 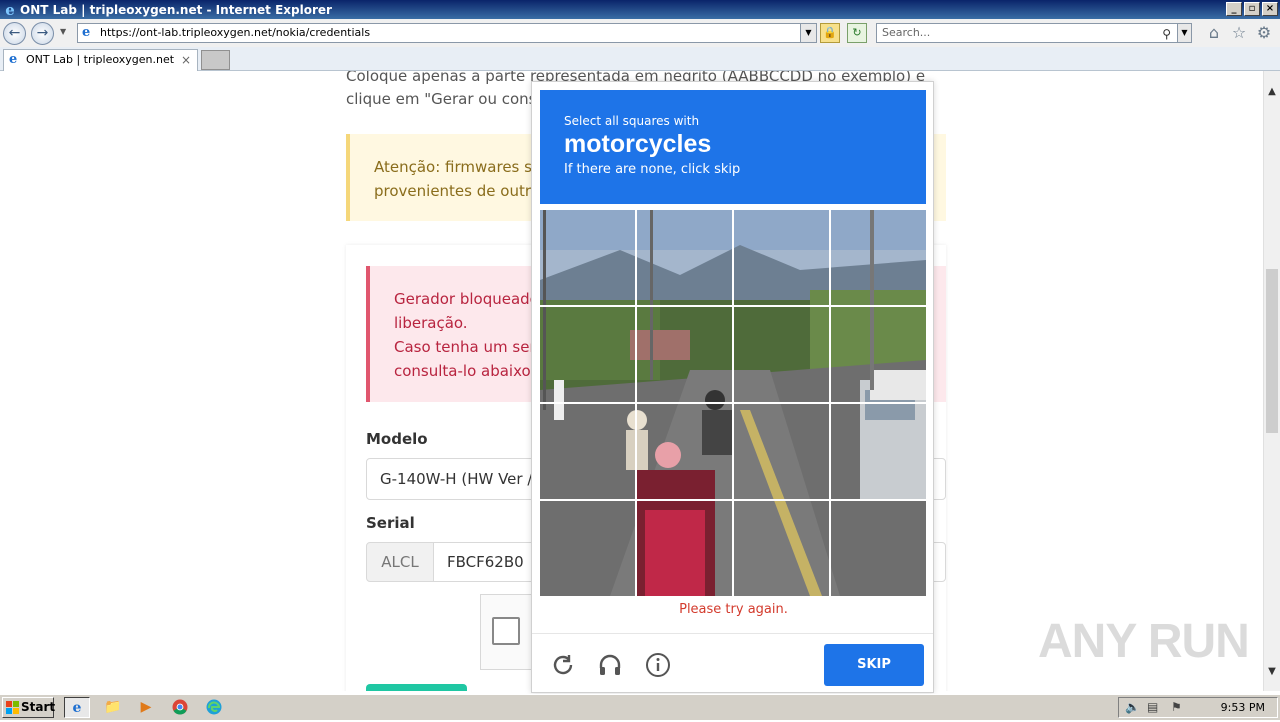 What do you see at coordinates (1234, 9) in the screenshot?
I see `minimize-button: _` at bounding box center [1234, 9].